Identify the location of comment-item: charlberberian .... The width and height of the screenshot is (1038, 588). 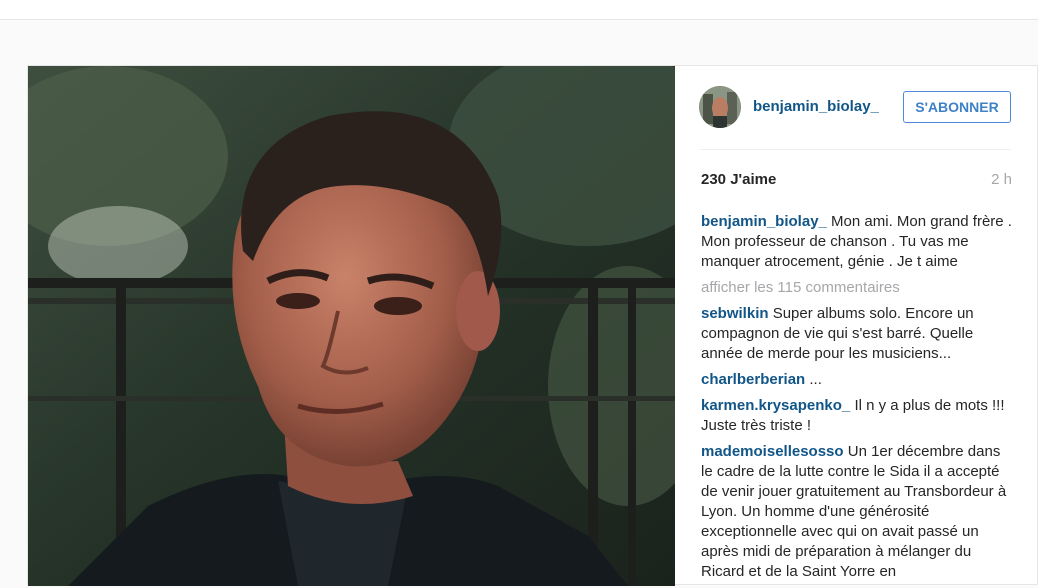
(858, 380).